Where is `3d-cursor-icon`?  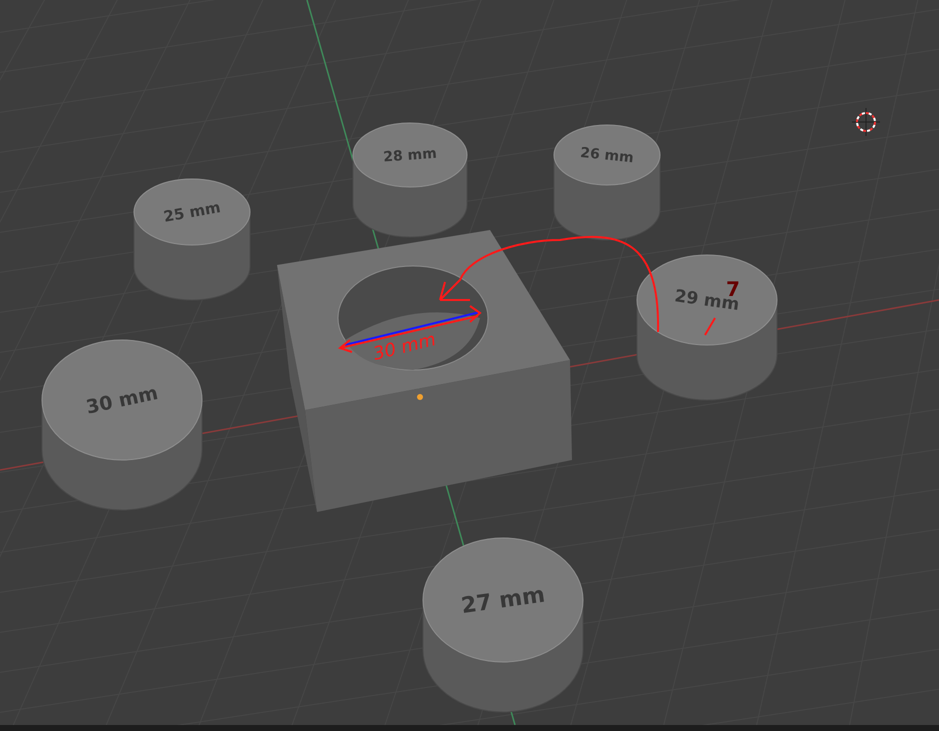
3d-cursor-icon is located at coordinates (866, 122).